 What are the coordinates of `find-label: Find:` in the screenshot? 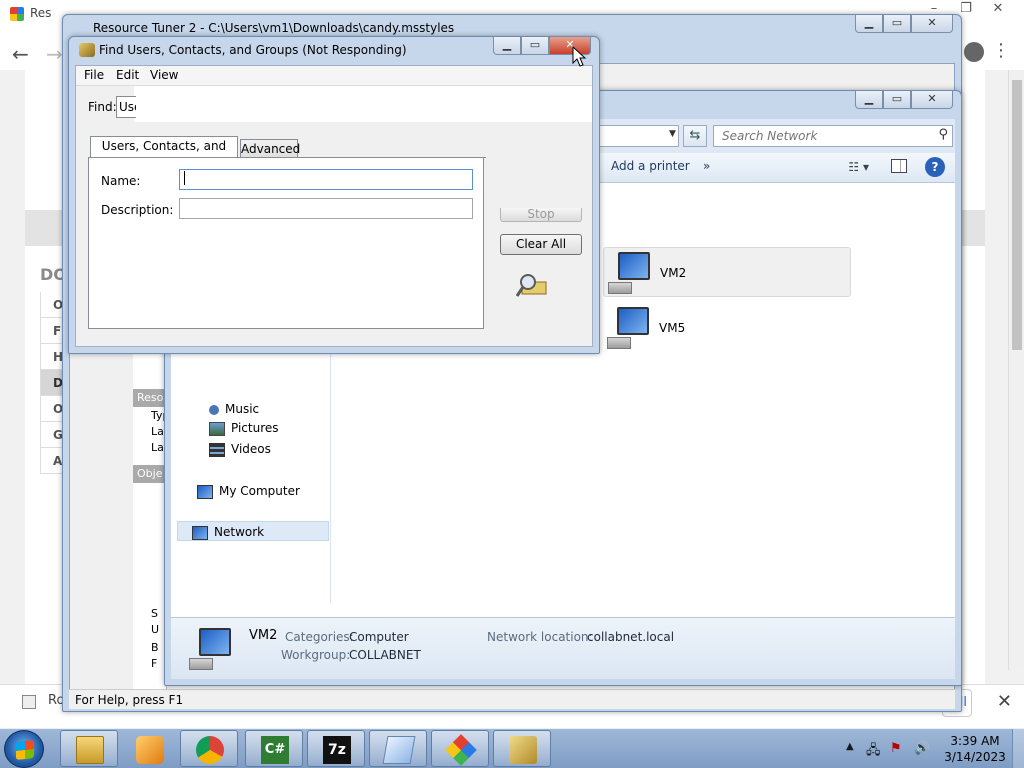 It's located at (102, 107).